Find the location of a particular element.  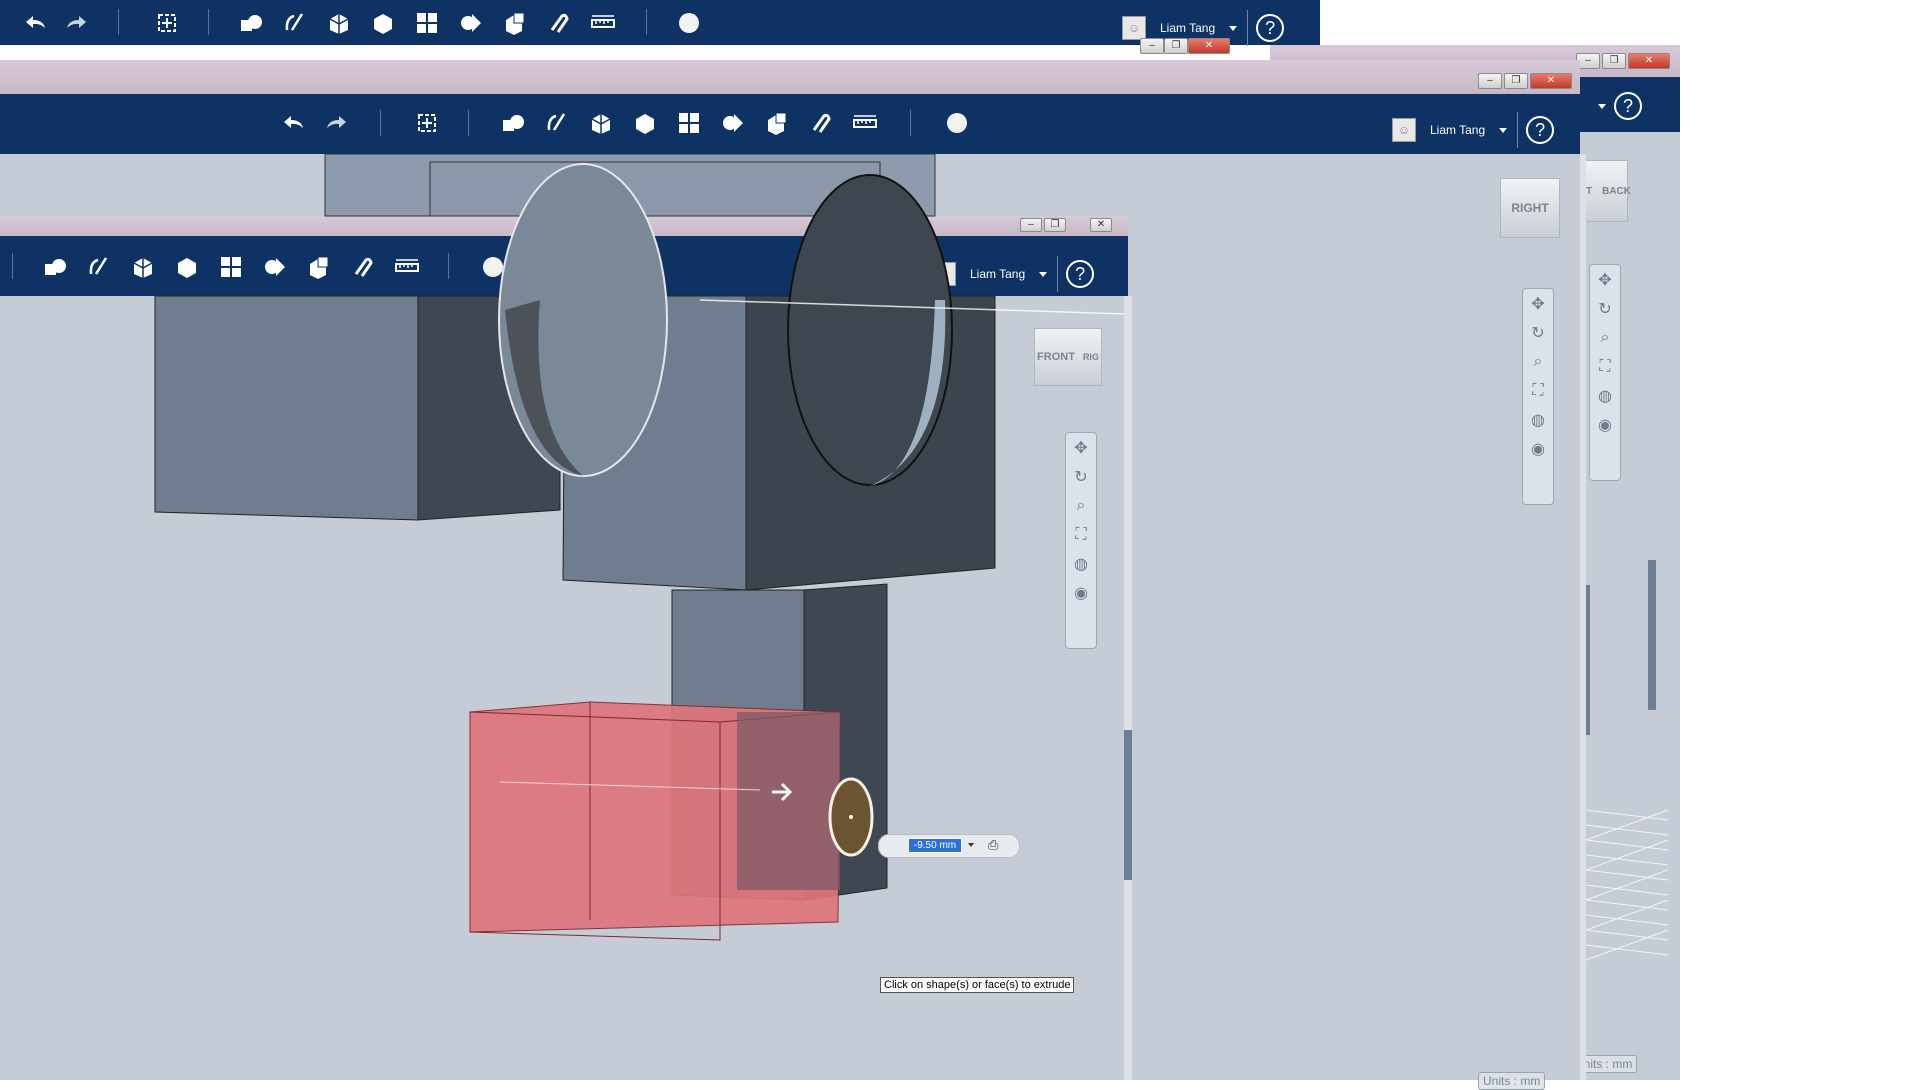

extrude-hint-tooltip: Click on shape(s) or face(s) to extrude is located at coordinates (977, 985).